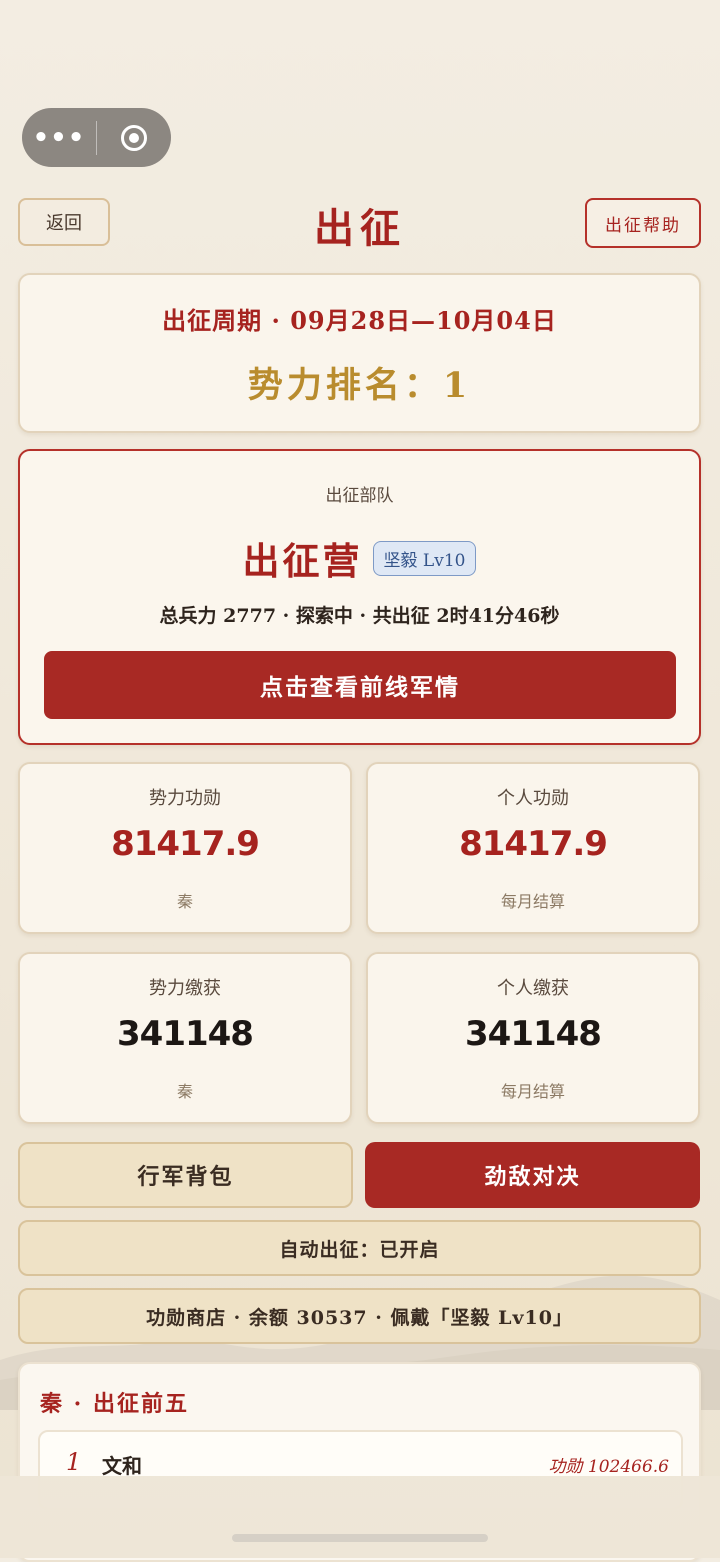 The image size is (720, 1562). I want to click on stat-label: 势力缴获, so click(185, 988).